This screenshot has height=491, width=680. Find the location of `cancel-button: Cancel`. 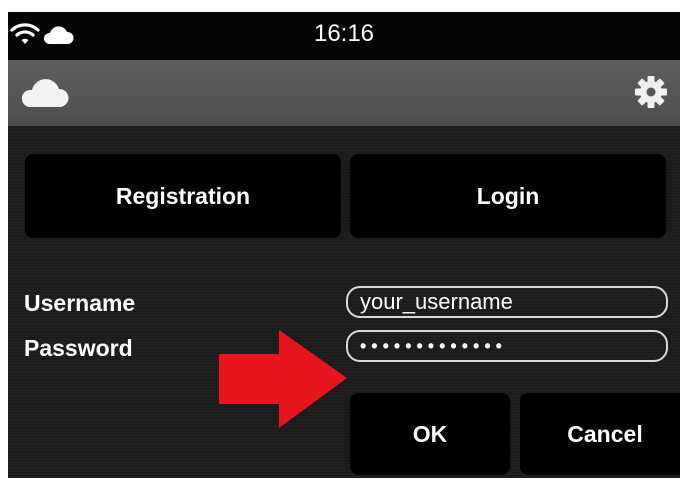

cancel-button: Cancel is located at coordinates (600, 434).